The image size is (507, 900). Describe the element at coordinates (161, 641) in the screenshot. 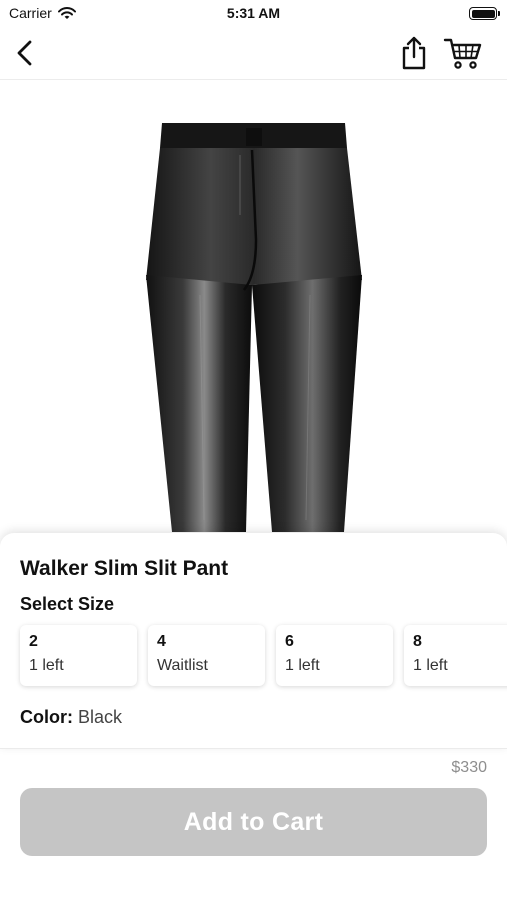

I see `size-value: 4` at that location.